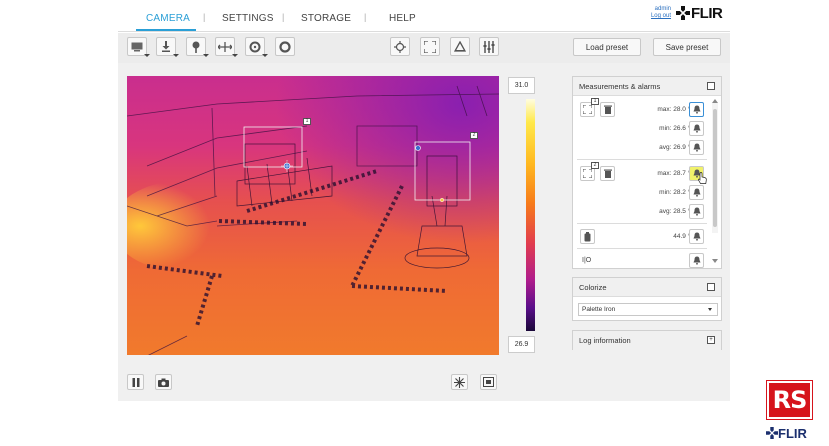  I want to click on load-preset-button: Load preset, so click(607, 47).